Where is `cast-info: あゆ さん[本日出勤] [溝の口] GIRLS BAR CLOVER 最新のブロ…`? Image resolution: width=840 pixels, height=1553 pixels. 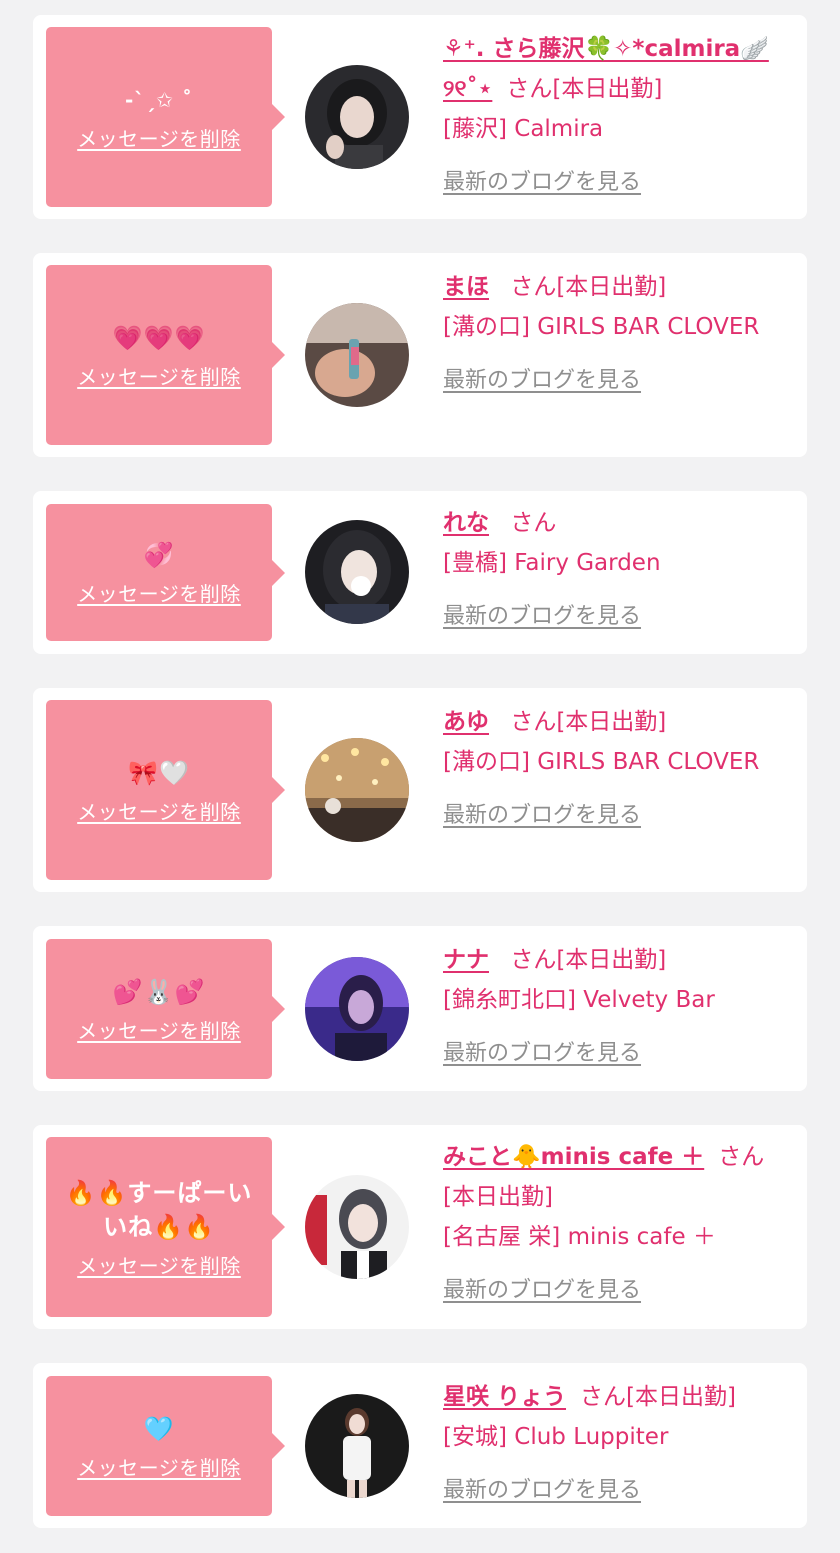 cast-info: あゆ さん[本日出勤] [溝の口] GIRLS BAR CLOVER 最新のブロ… is located at coordinates (618, 769).